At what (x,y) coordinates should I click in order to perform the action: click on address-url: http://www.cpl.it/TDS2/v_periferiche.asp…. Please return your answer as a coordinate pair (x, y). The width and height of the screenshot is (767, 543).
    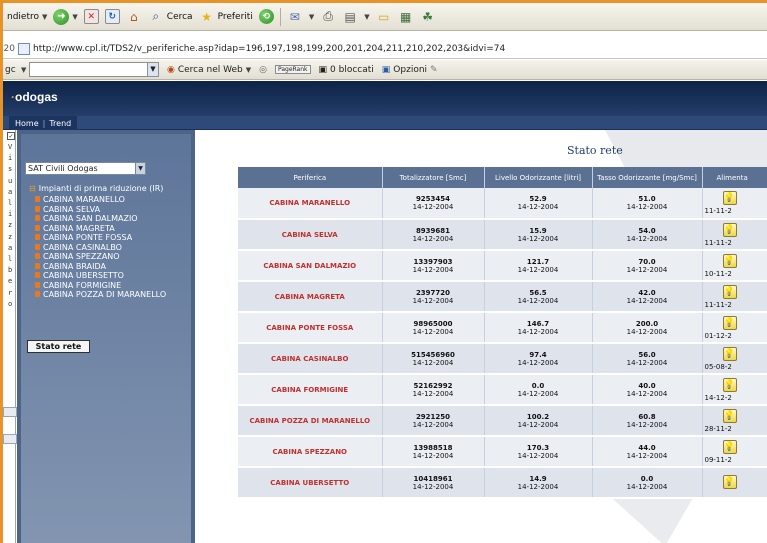
    Looking at the image, I should click on (269, 49).